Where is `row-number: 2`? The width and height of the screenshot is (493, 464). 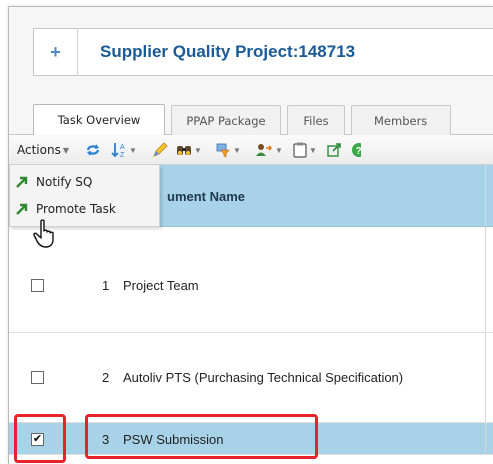
row-number: 2 is located at coordinates (106, 377).